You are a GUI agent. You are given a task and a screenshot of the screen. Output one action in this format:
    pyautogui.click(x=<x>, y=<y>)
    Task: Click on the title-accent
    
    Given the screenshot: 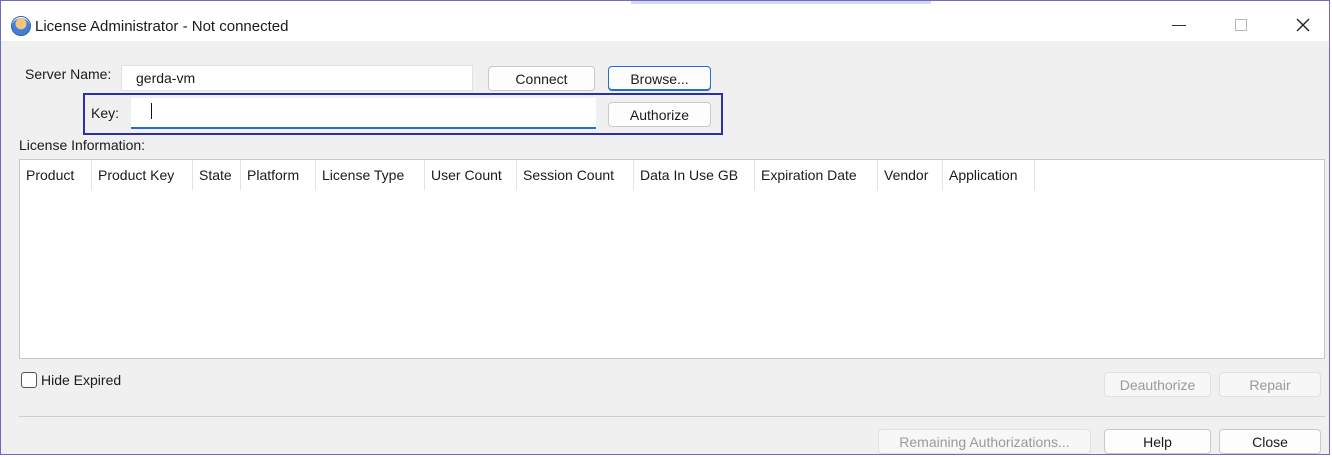 What is the action you would take?
    pyautogui.click(x=781, y=2)
    